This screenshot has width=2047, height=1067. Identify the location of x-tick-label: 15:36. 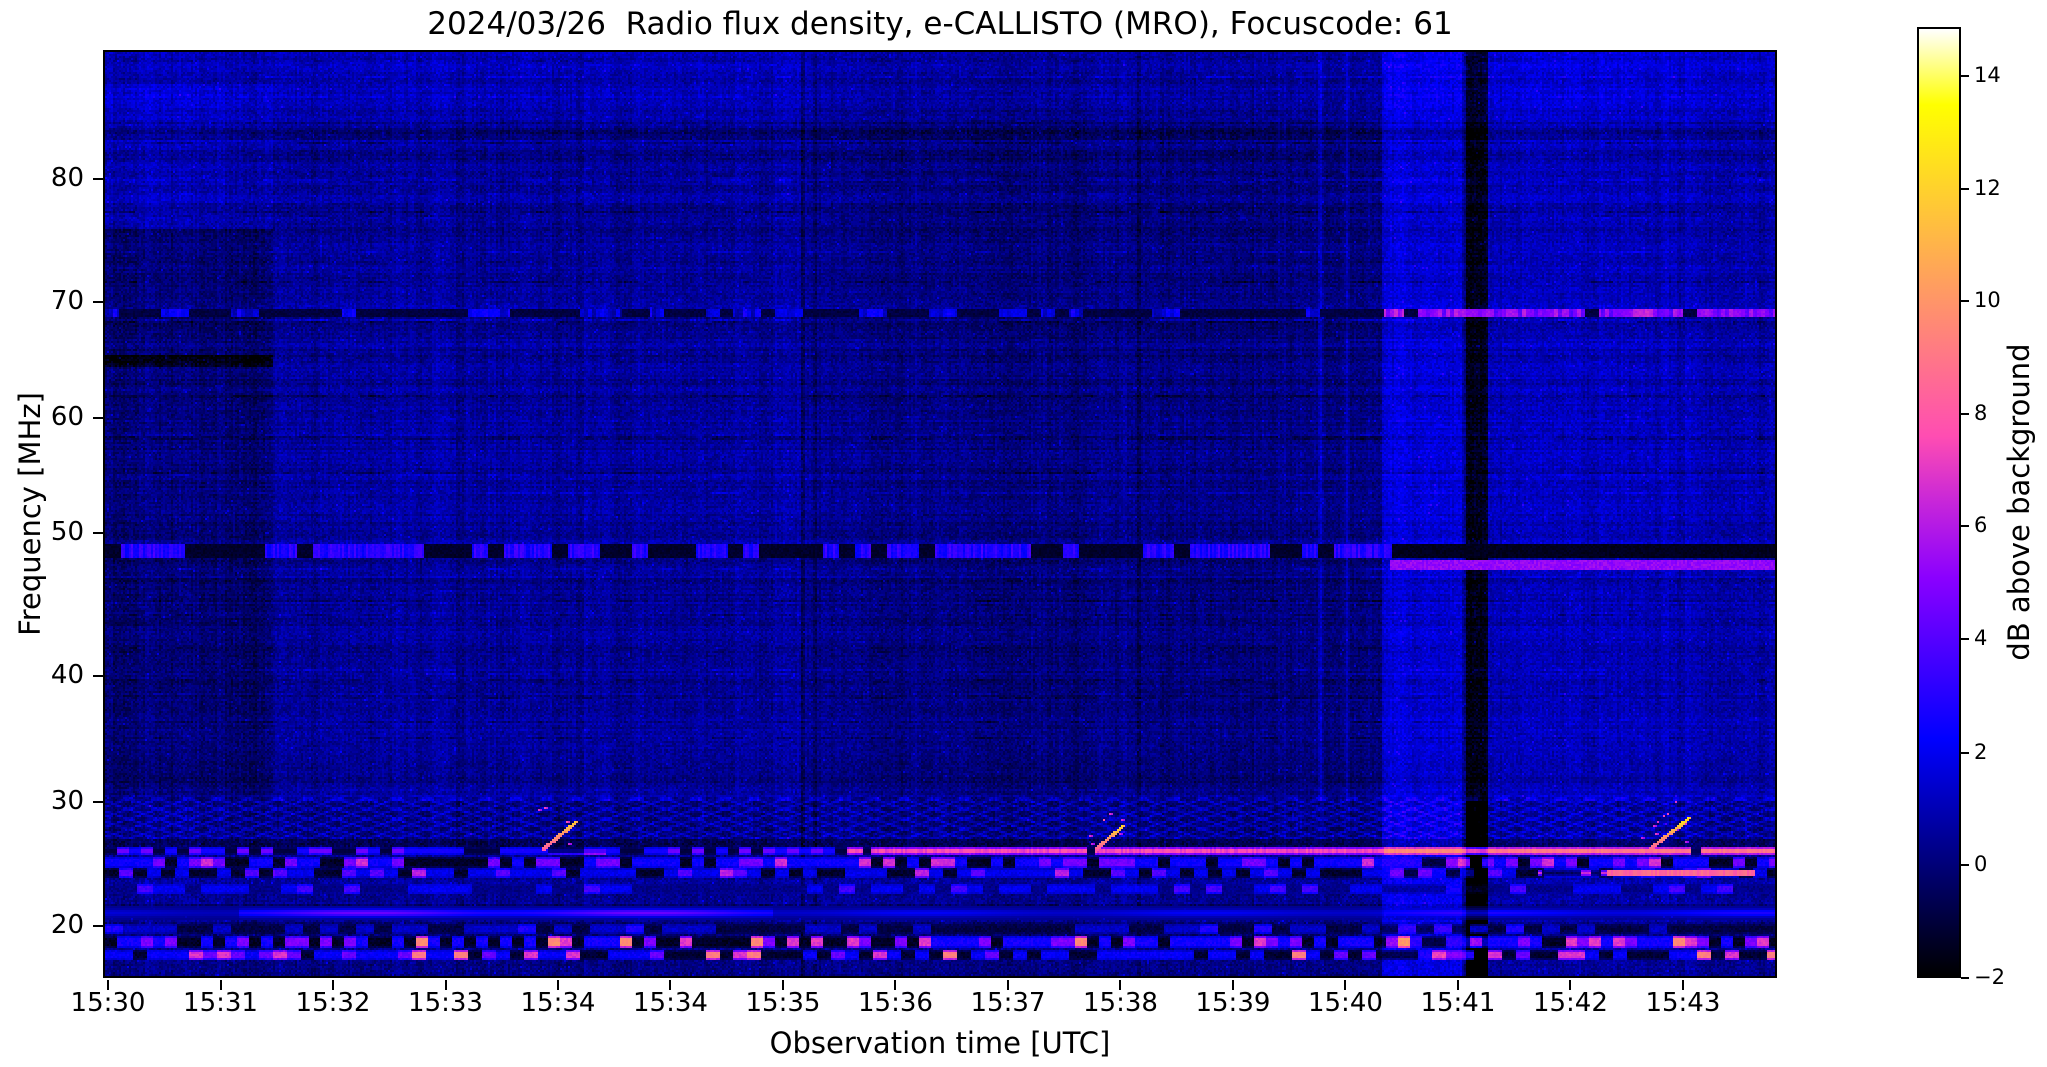
(895, 1003).